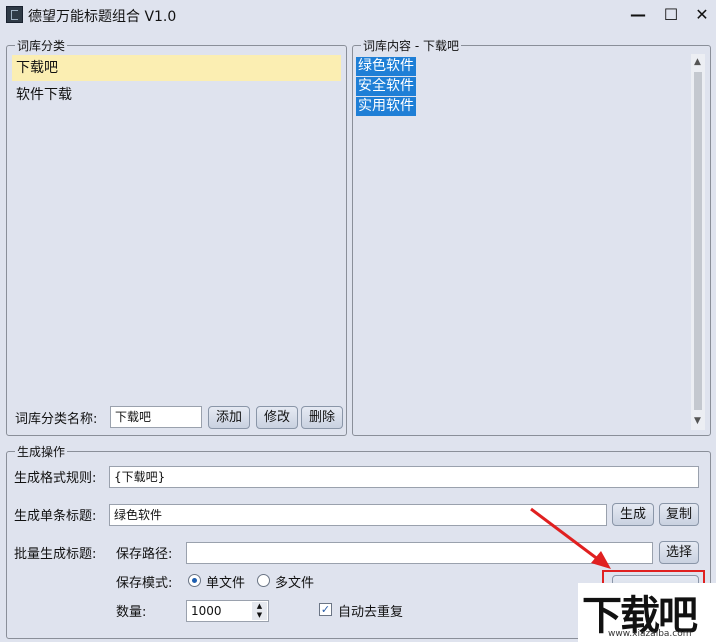 This screenshot has width=716, height=642. I want to click on save-path-label: 保存路径:, so click(144, 554).